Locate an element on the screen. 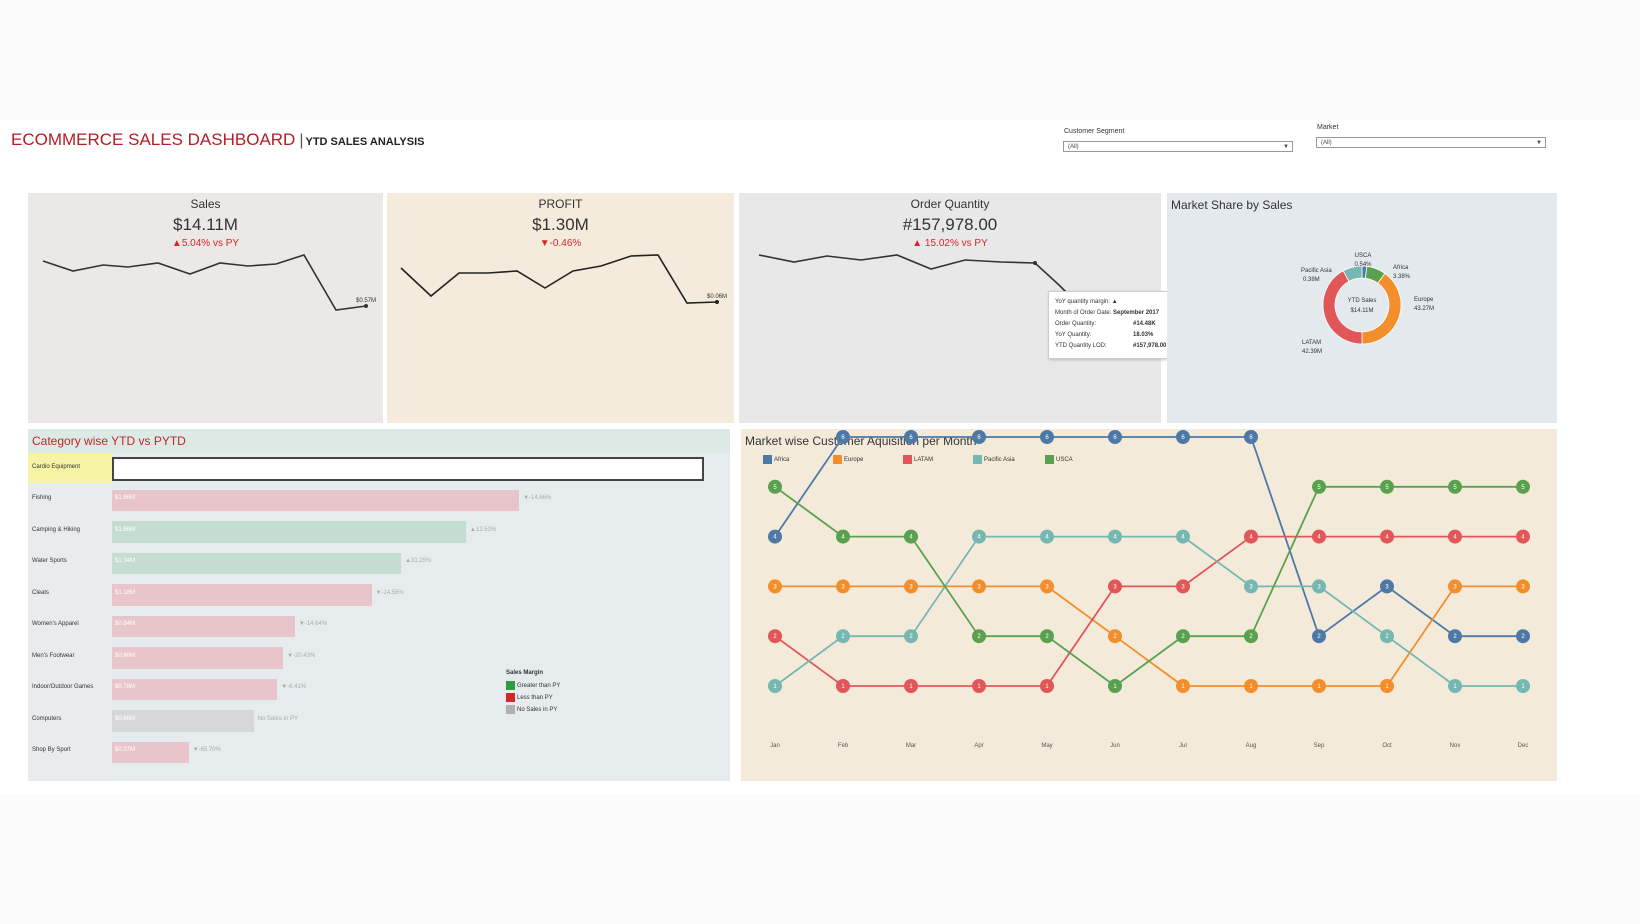  category-row: Computers $0.66M No Sales in PY is located at coordinates (379, 721).